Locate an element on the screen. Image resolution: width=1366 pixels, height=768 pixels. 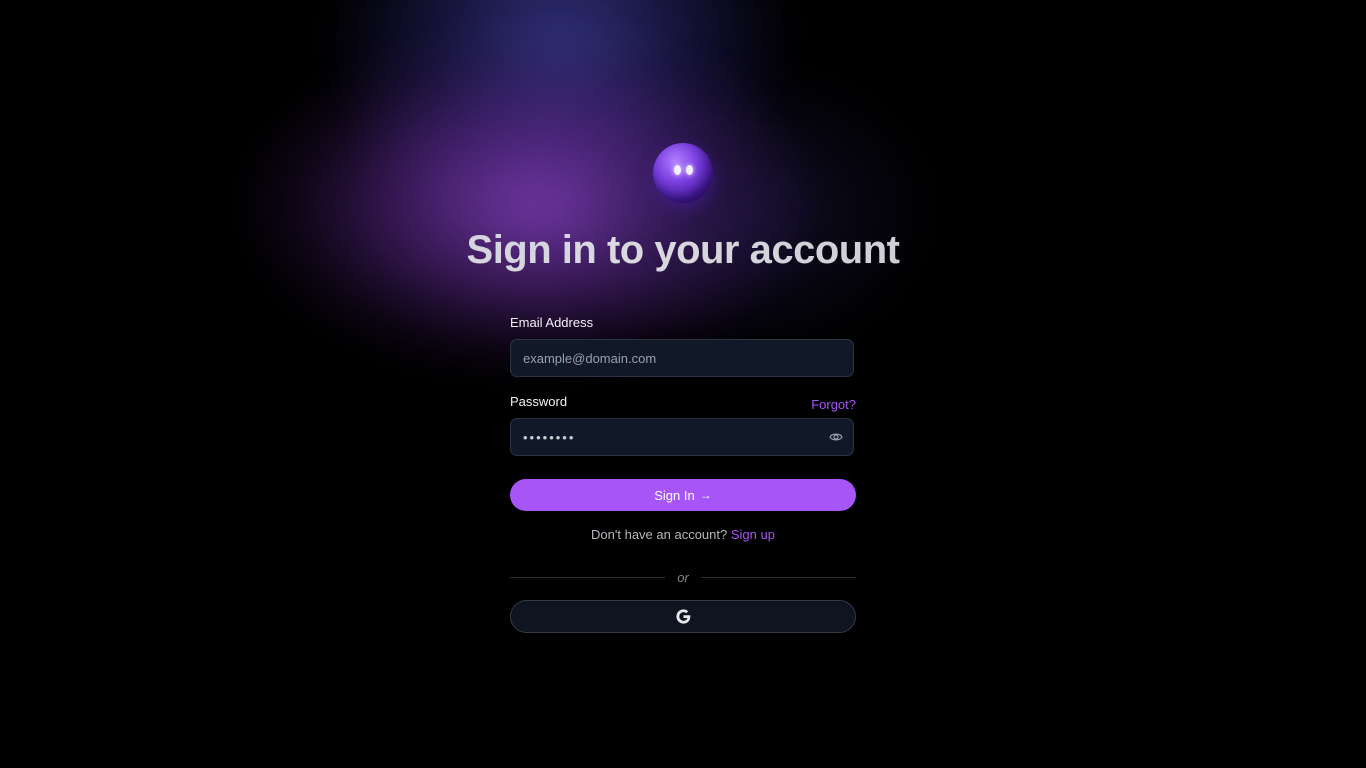
google-icon is located at coordinates (682, 616).